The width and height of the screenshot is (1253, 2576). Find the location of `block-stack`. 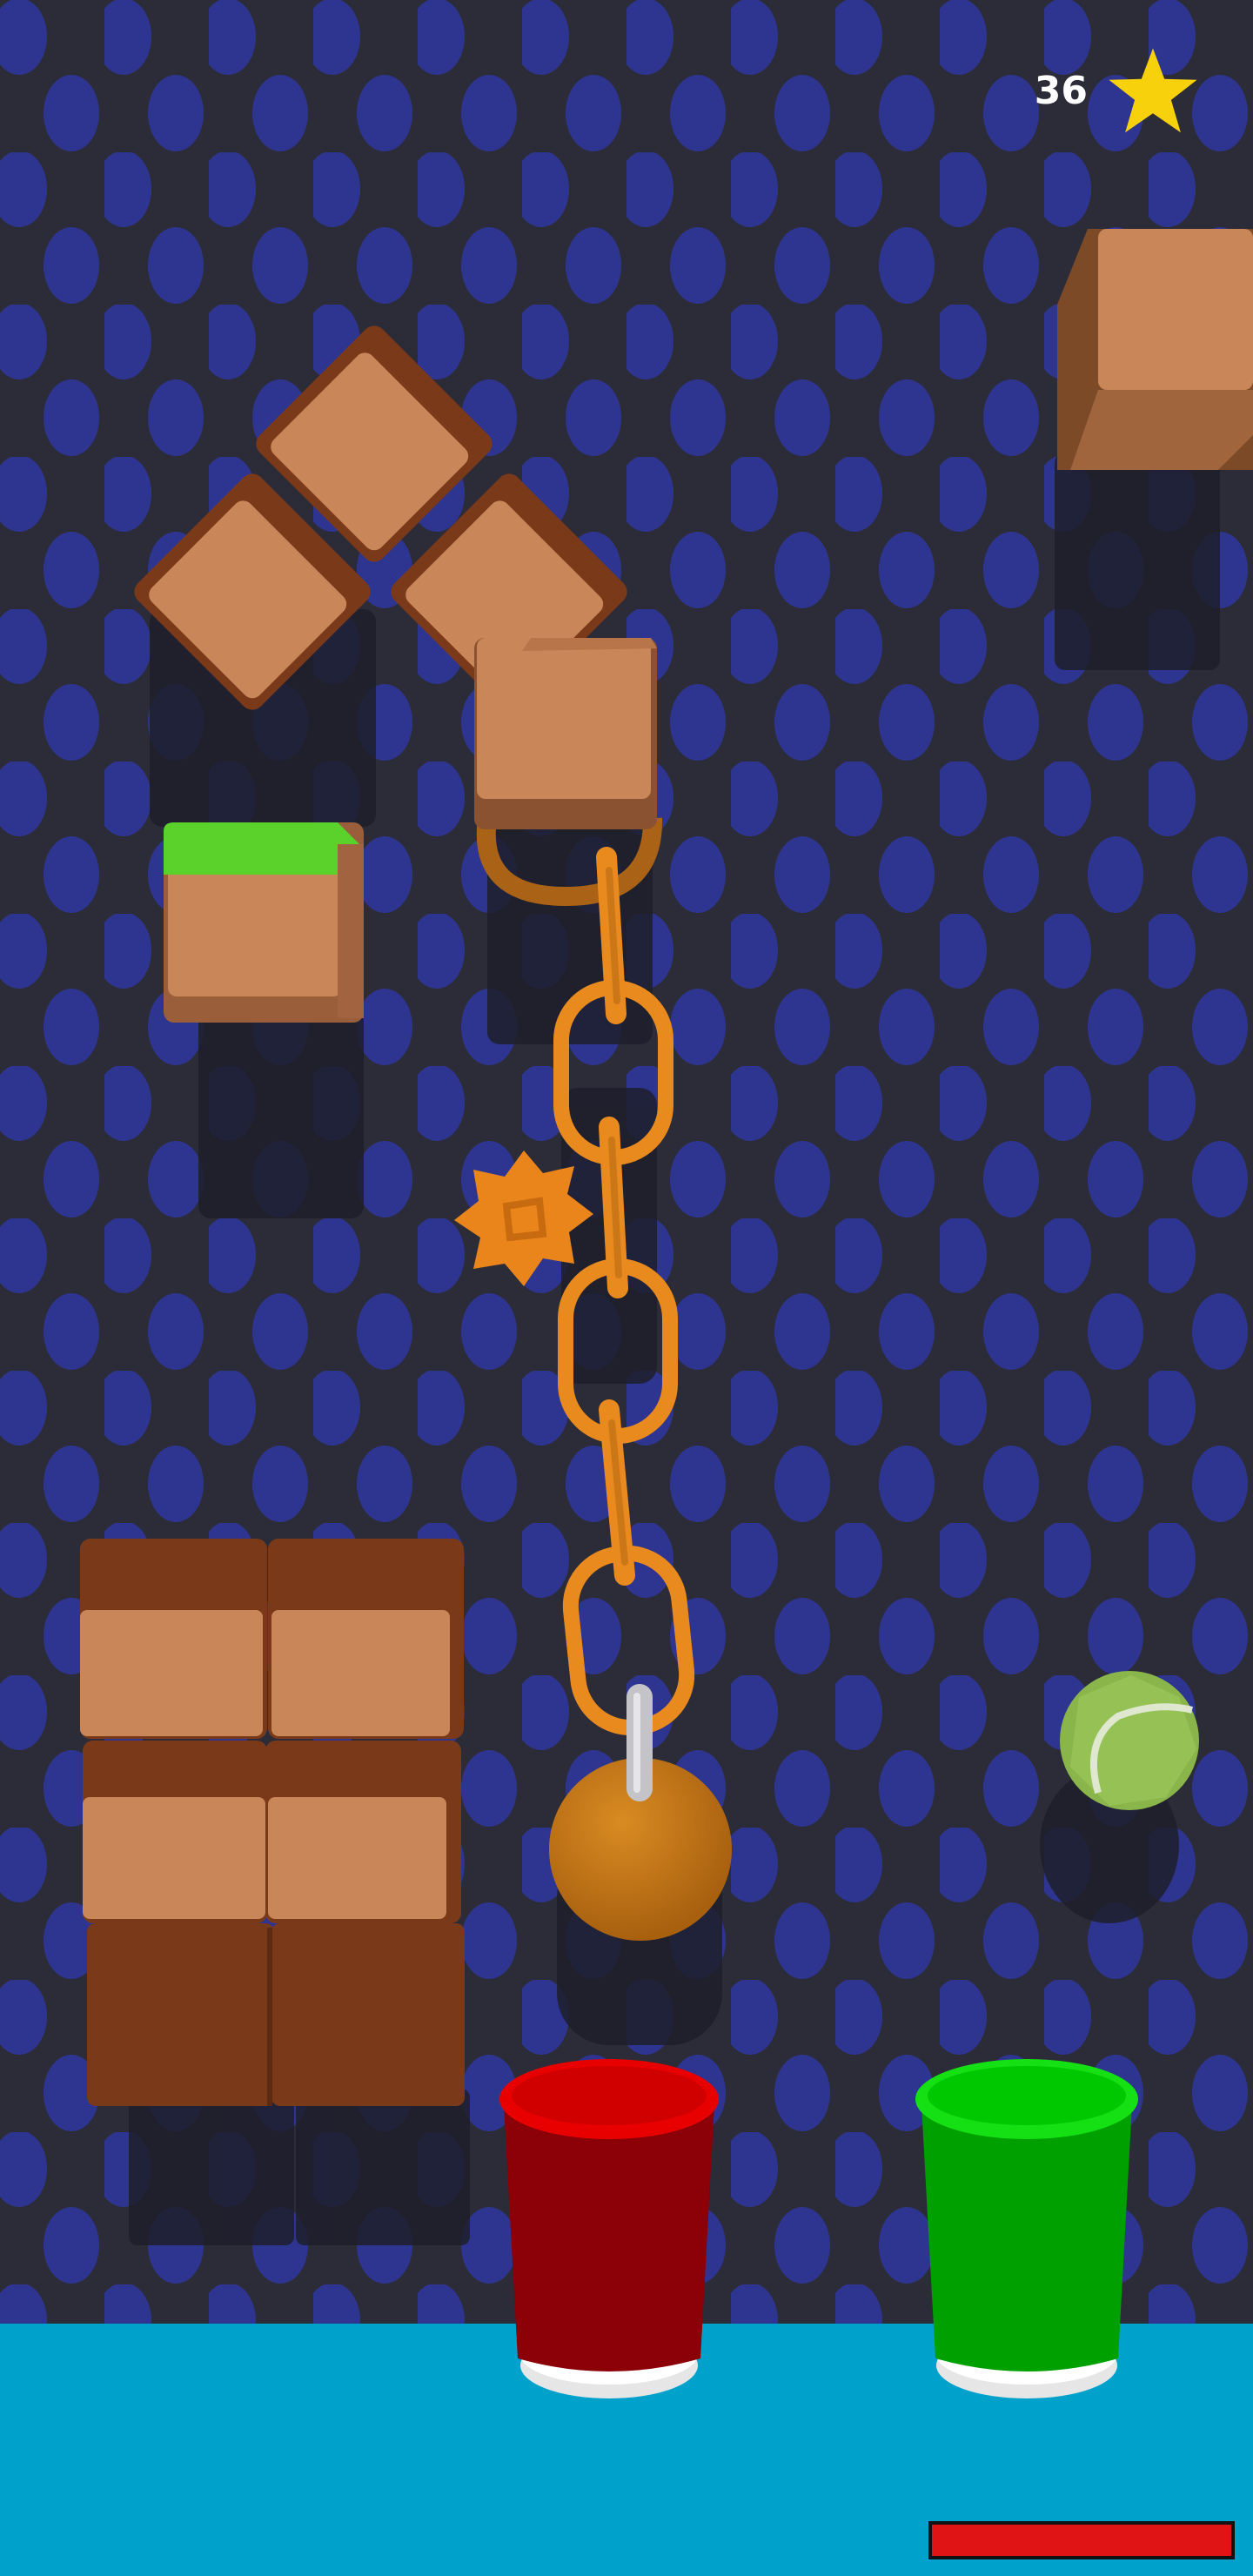

block-stack is located at coordinates (272, 1823).